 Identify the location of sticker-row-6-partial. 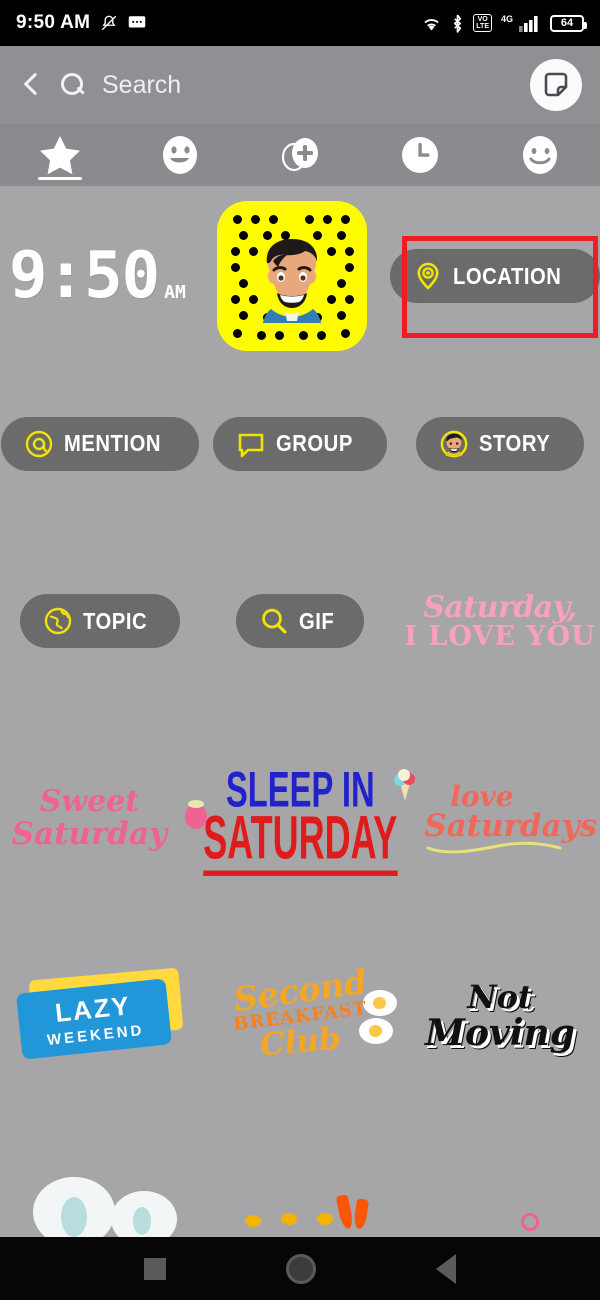
(300, 1176).